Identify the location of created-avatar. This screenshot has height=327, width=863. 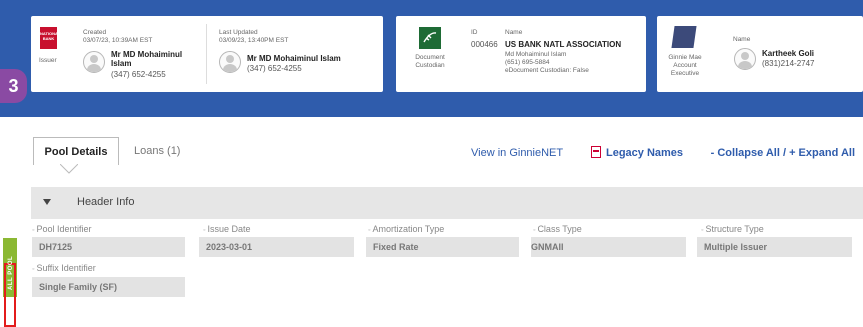
(94, 62).